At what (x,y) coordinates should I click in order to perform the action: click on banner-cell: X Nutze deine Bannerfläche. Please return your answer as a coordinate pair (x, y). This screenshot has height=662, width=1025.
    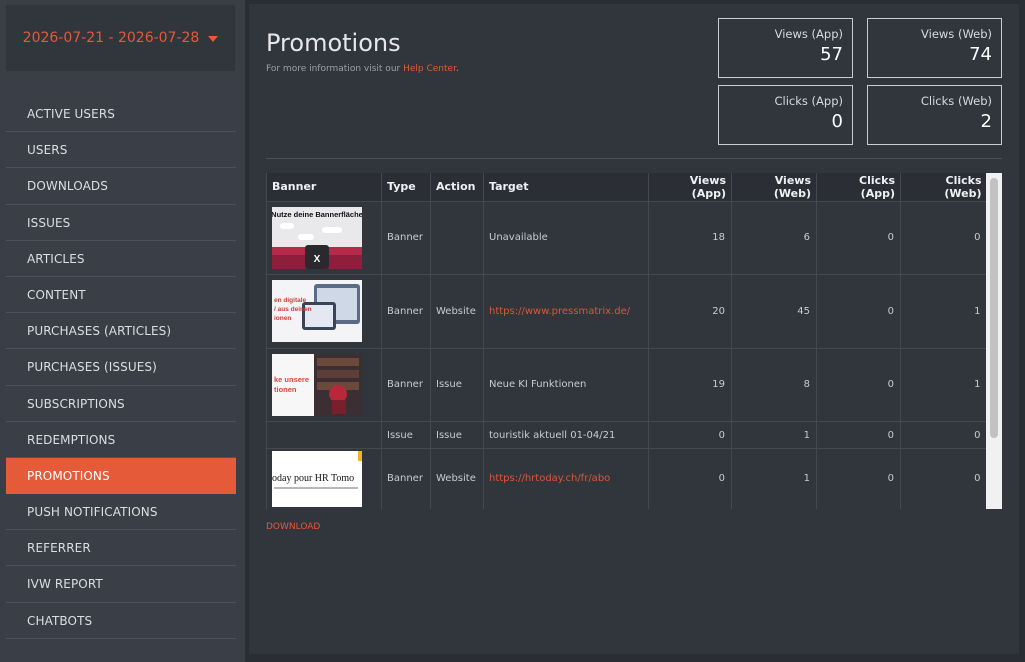
    Looking at the image, I should click on (324, 237).